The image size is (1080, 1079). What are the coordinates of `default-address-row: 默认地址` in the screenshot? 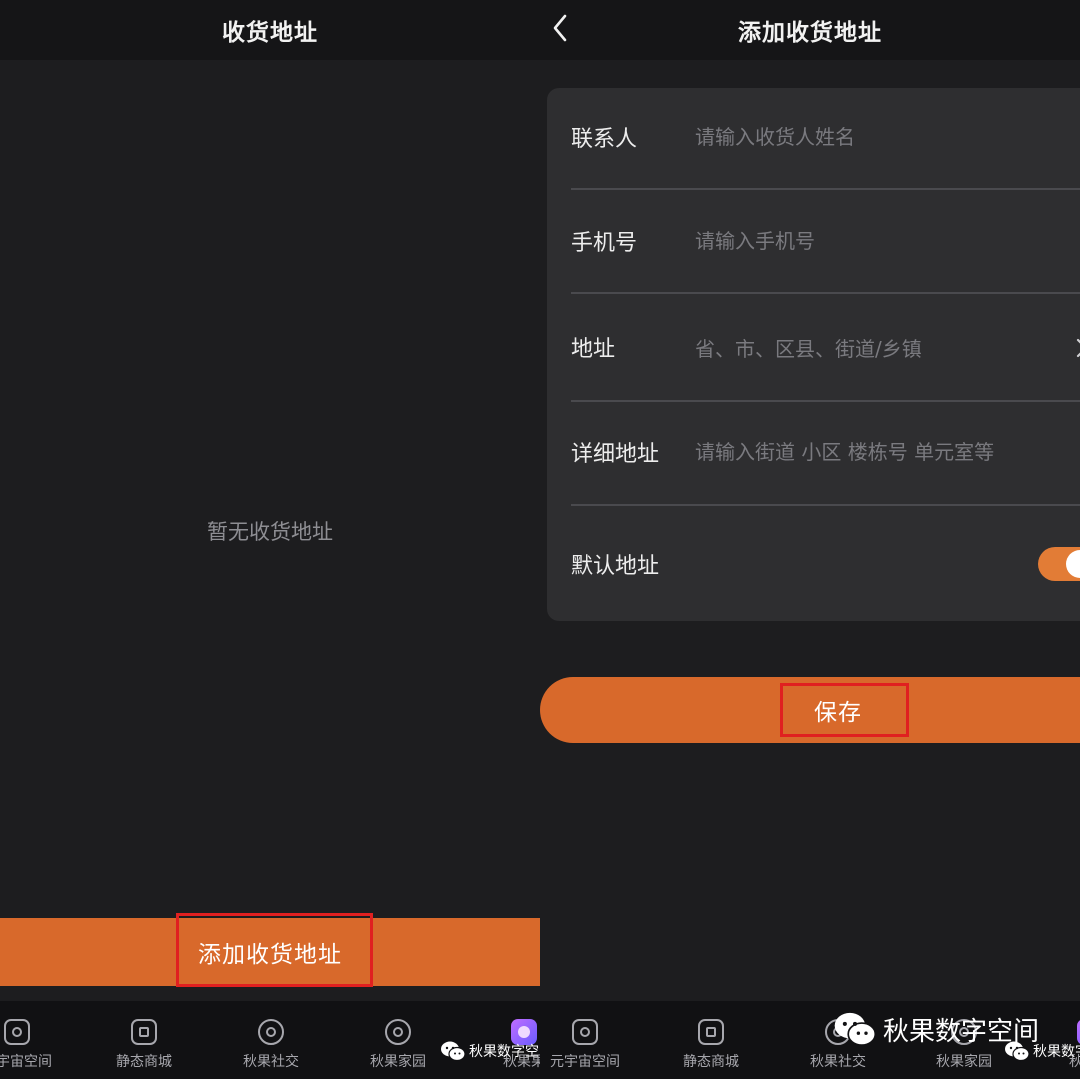 It's located at (825, 564).